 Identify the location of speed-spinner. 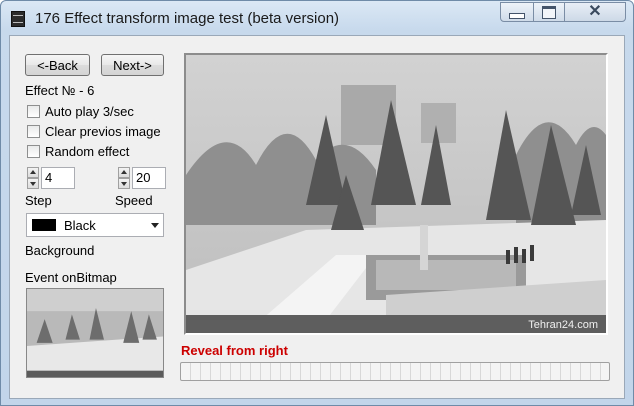
(124, 178).